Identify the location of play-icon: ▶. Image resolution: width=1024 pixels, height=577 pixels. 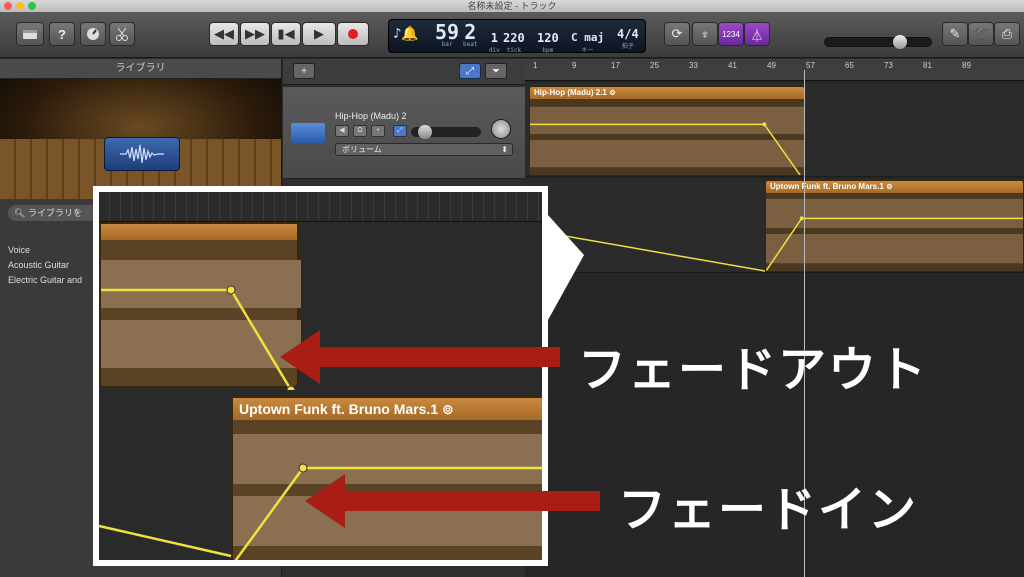
(319, 33).